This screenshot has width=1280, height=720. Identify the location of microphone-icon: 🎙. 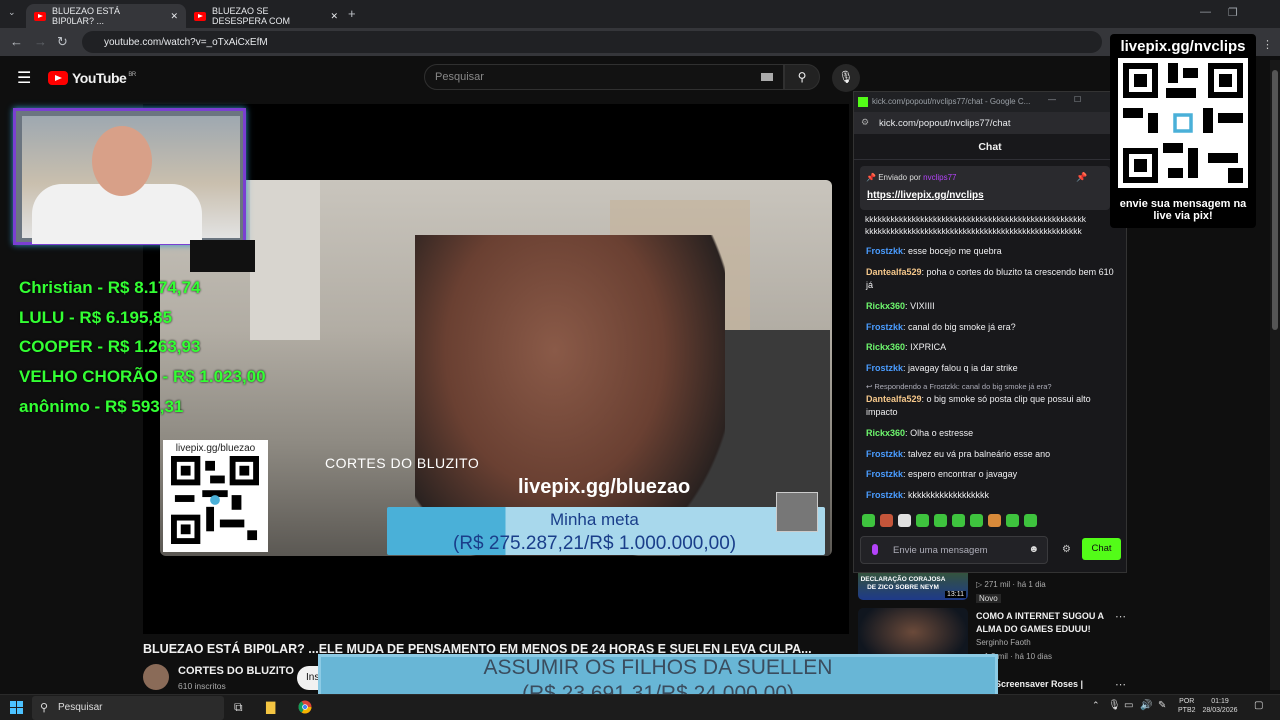
(1114, 705).